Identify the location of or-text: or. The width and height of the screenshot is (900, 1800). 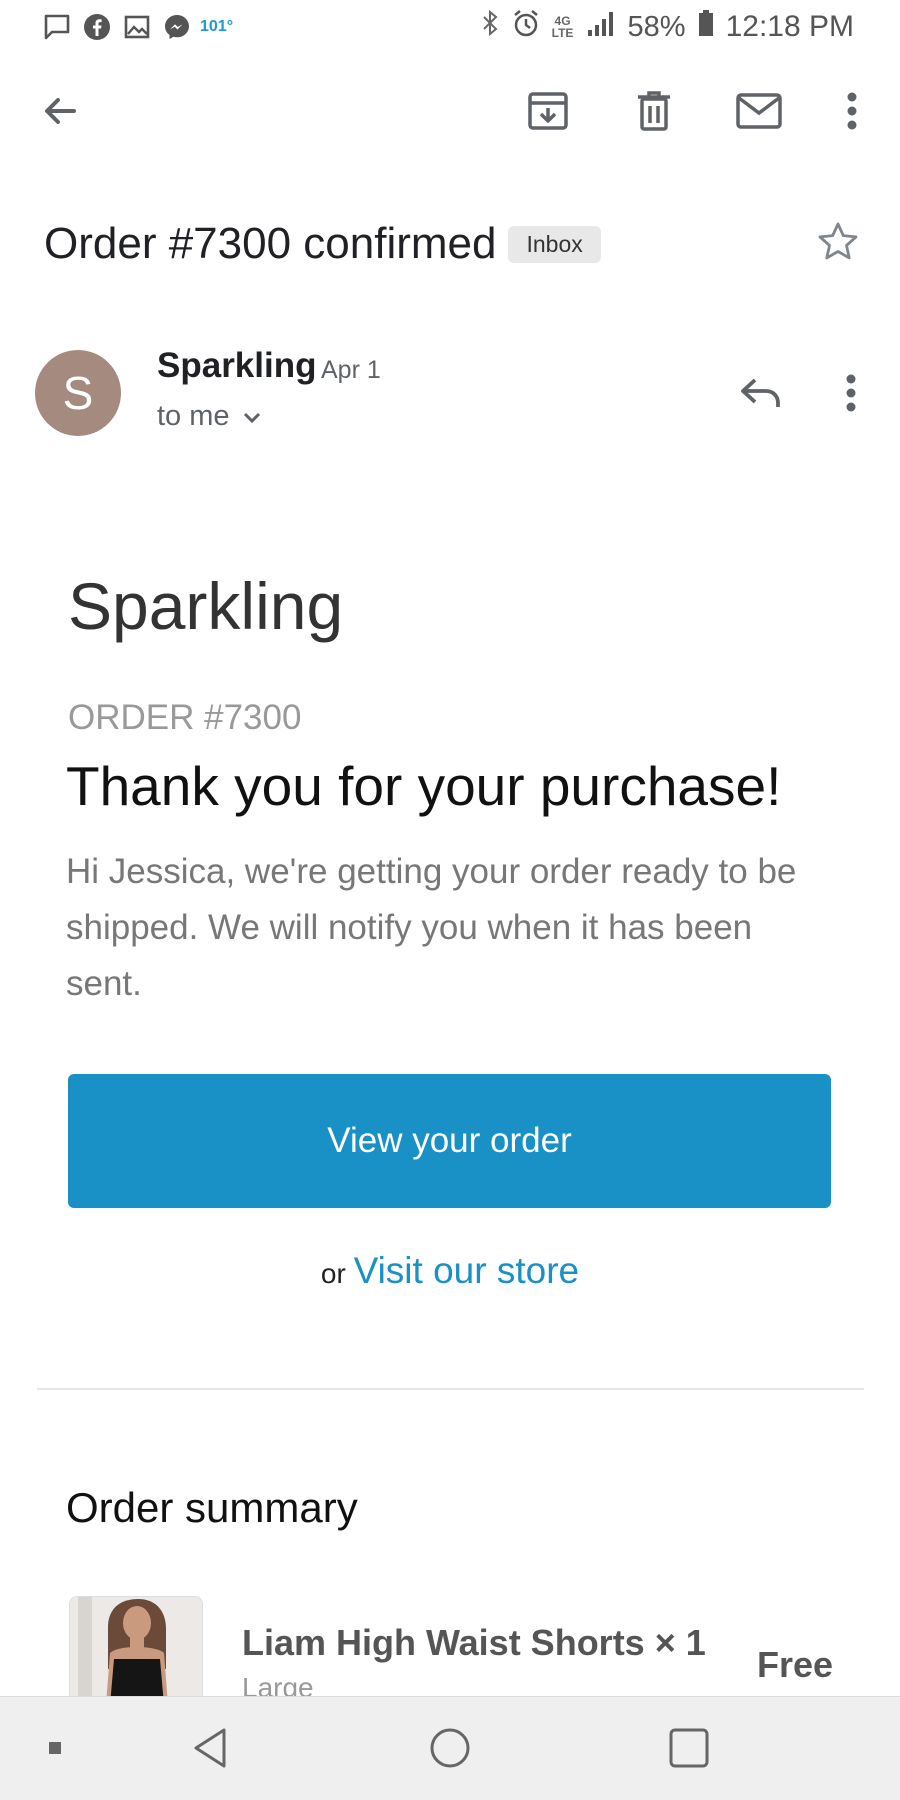
(333, 1273).